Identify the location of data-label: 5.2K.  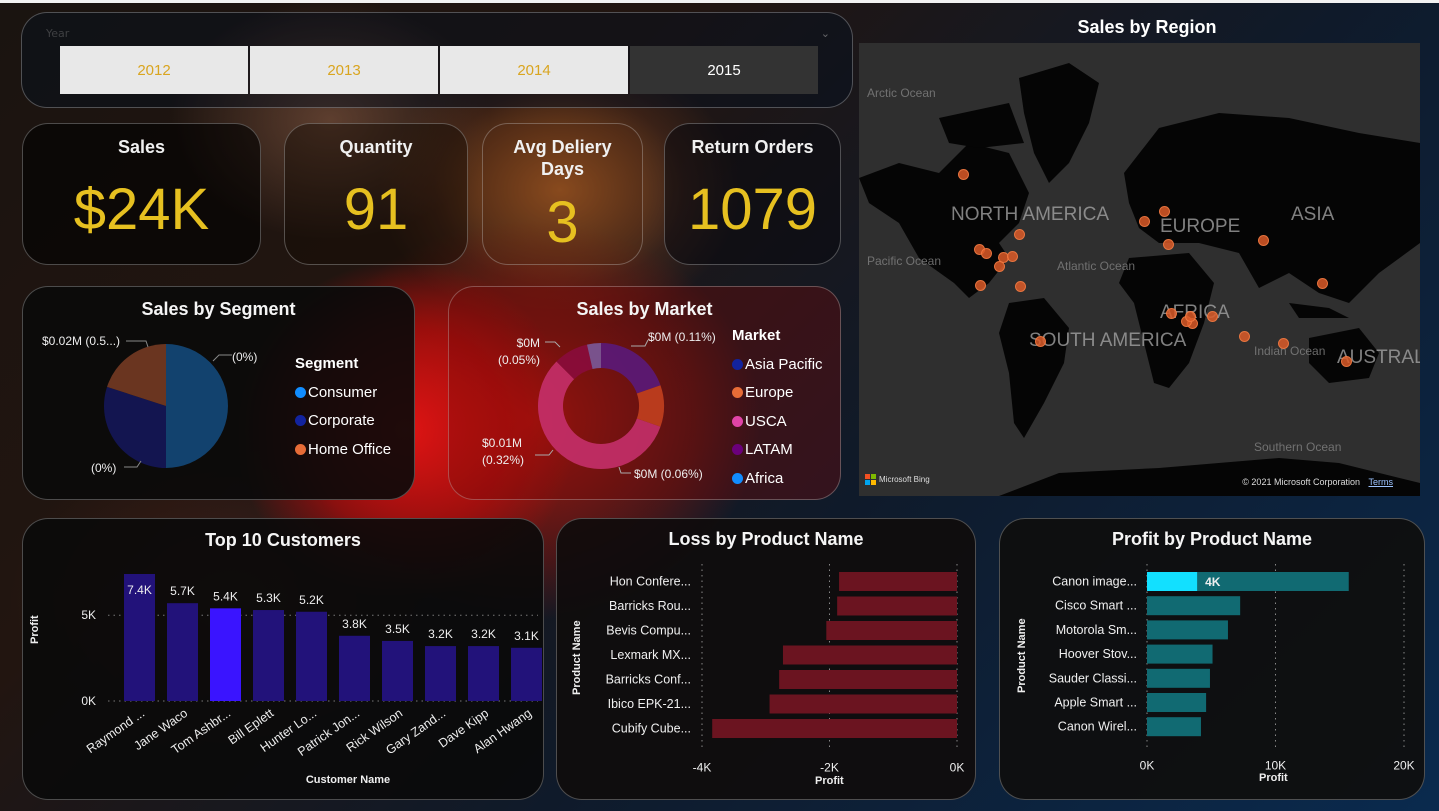
(311, 600).